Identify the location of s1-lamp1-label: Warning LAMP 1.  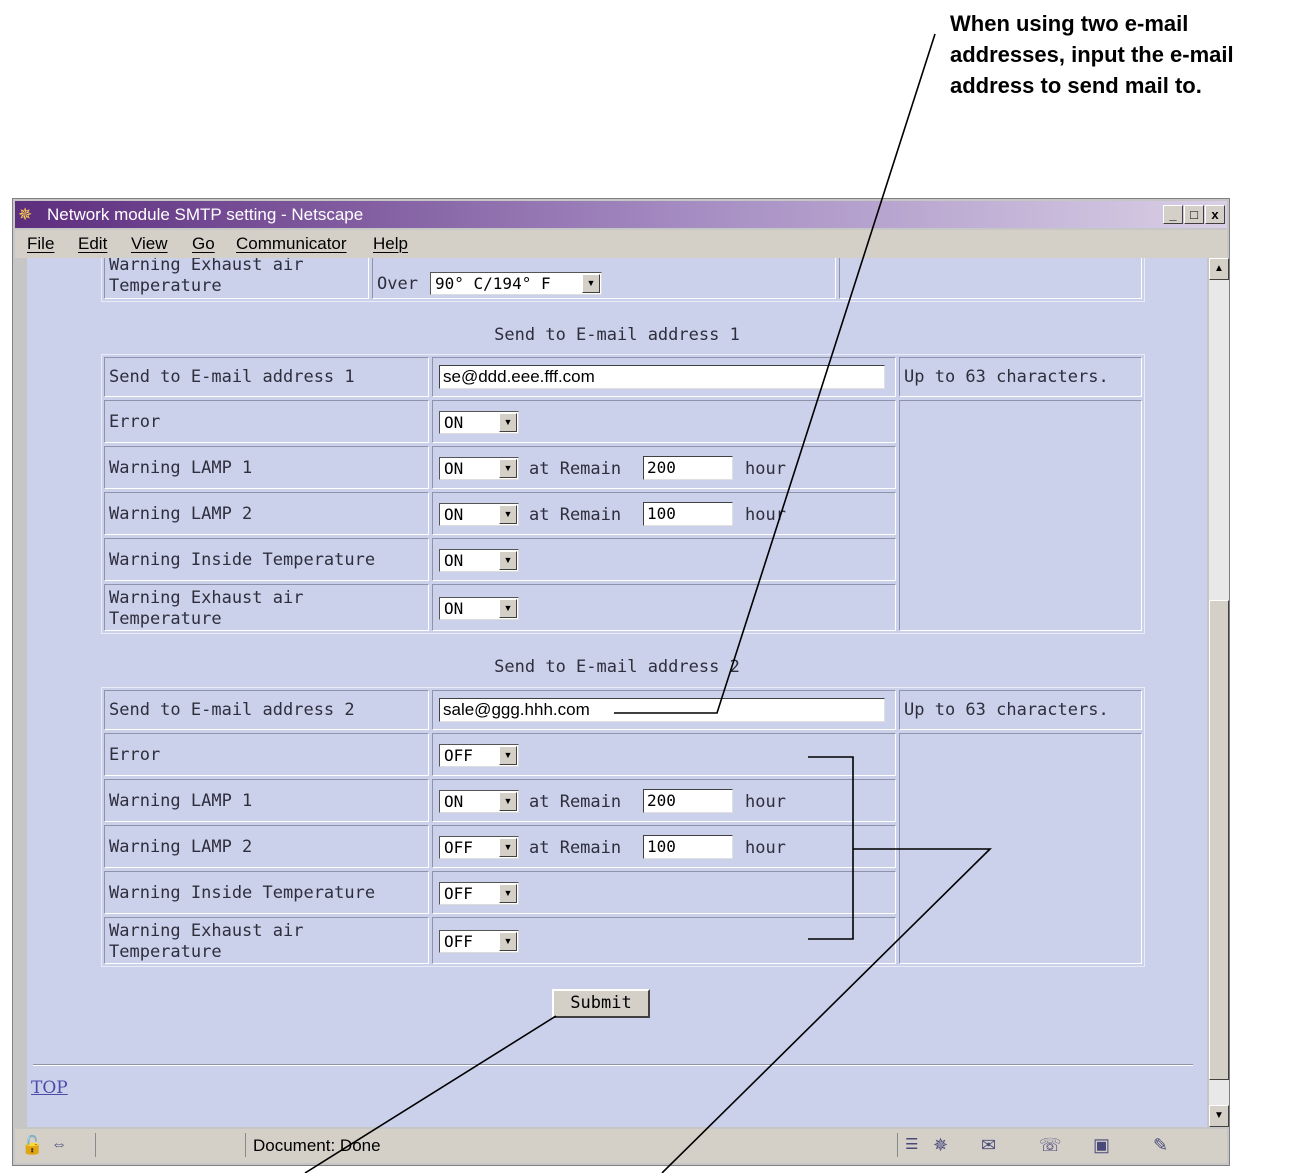
(181, 468).